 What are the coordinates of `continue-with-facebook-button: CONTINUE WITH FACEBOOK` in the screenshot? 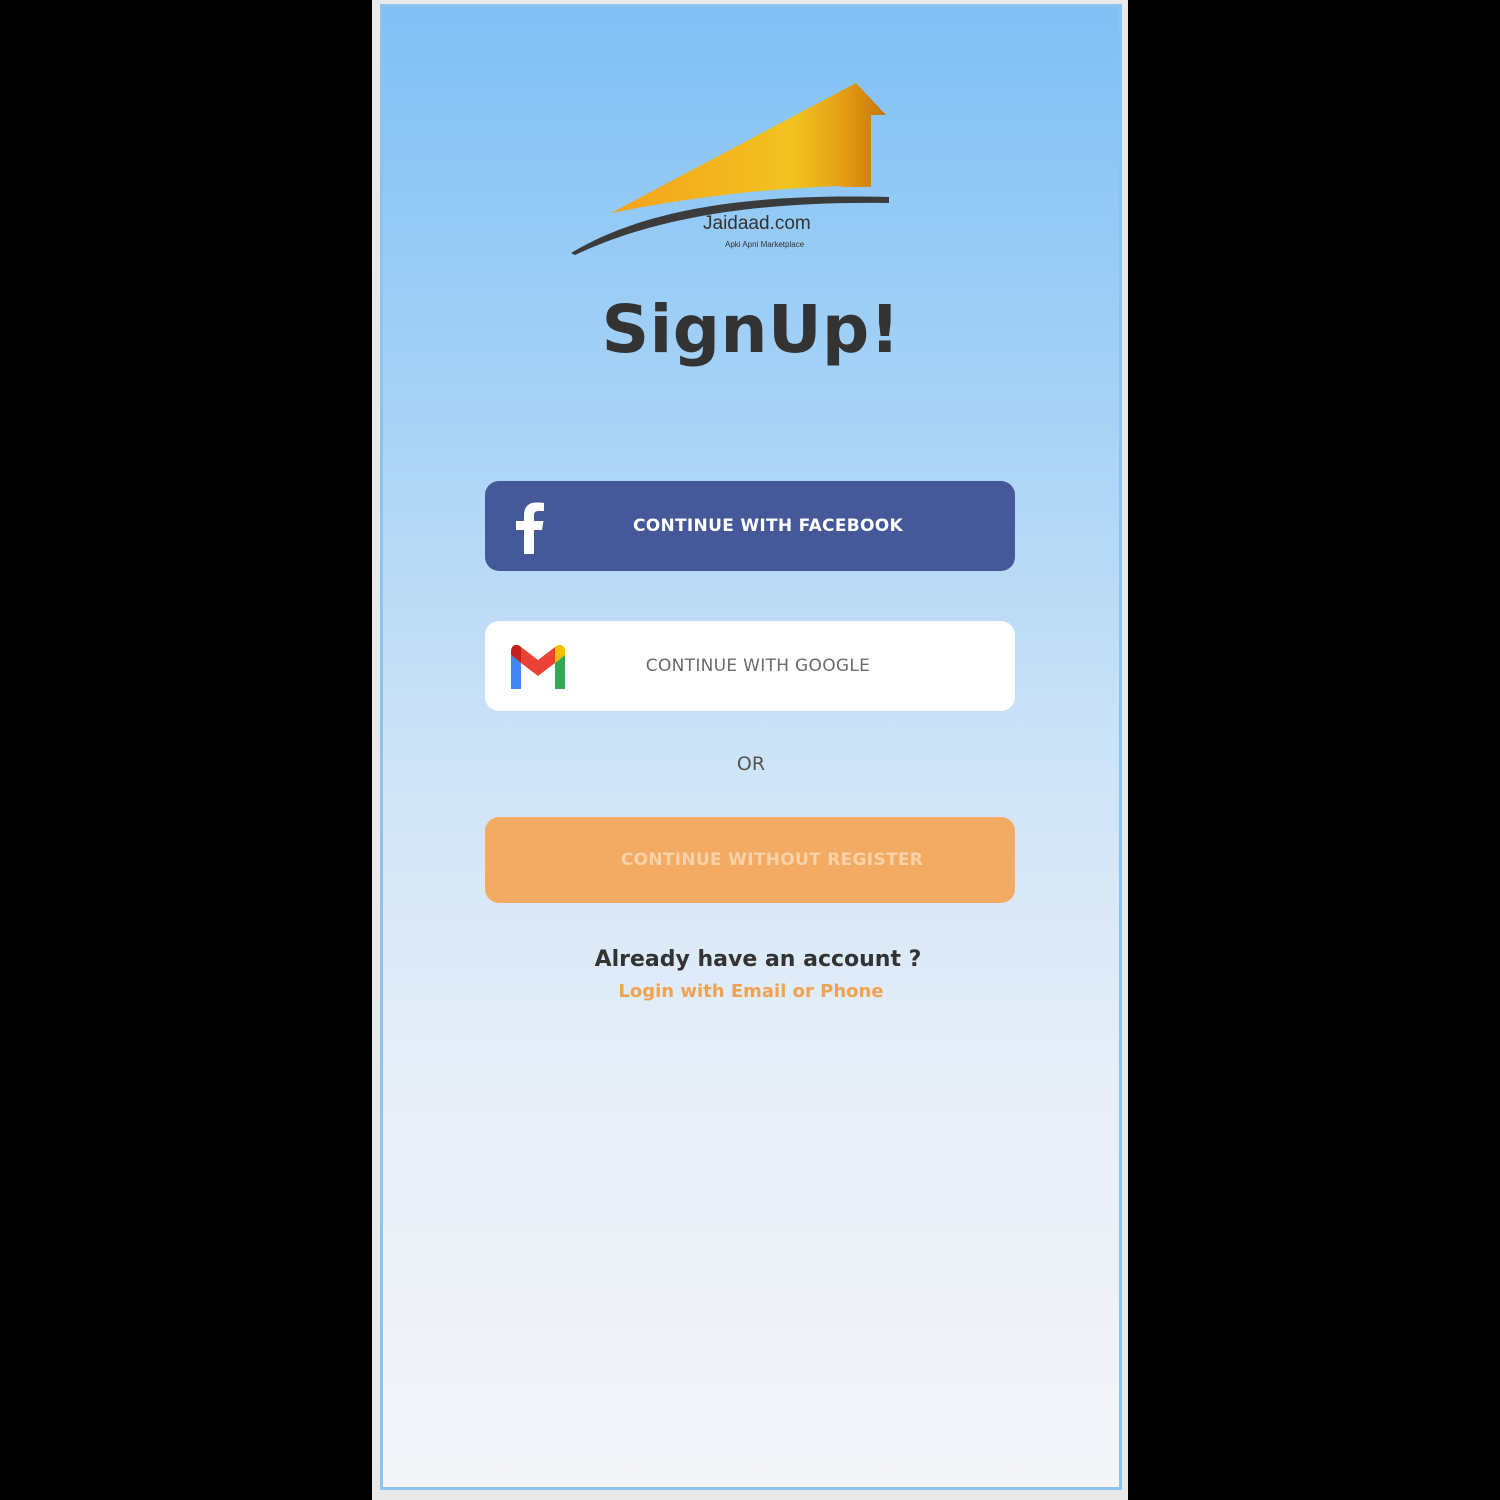 It's located at (750, 526).